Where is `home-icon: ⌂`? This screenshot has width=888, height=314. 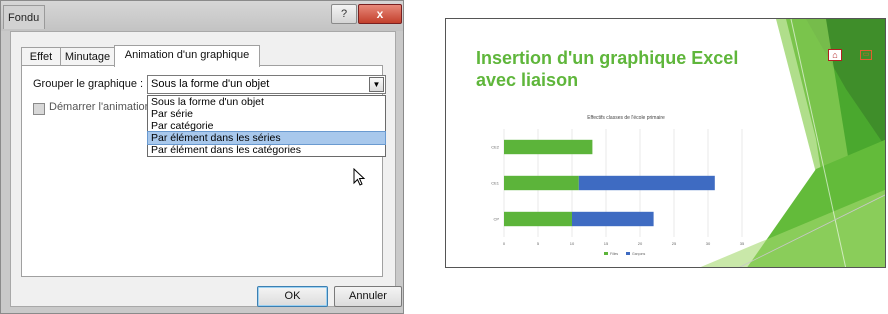 home-icon: ⌂ is located at coordinates (835, 55).